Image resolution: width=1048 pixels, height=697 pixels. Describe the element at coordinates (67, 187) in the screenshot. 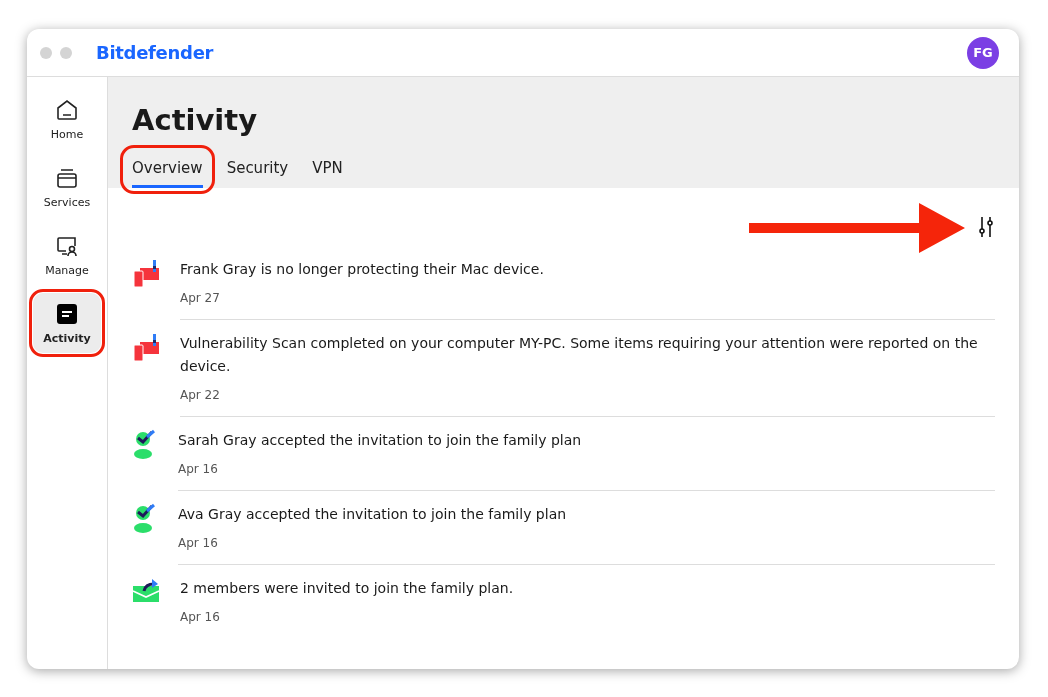

I see `sidebar-item: Services` at that location.